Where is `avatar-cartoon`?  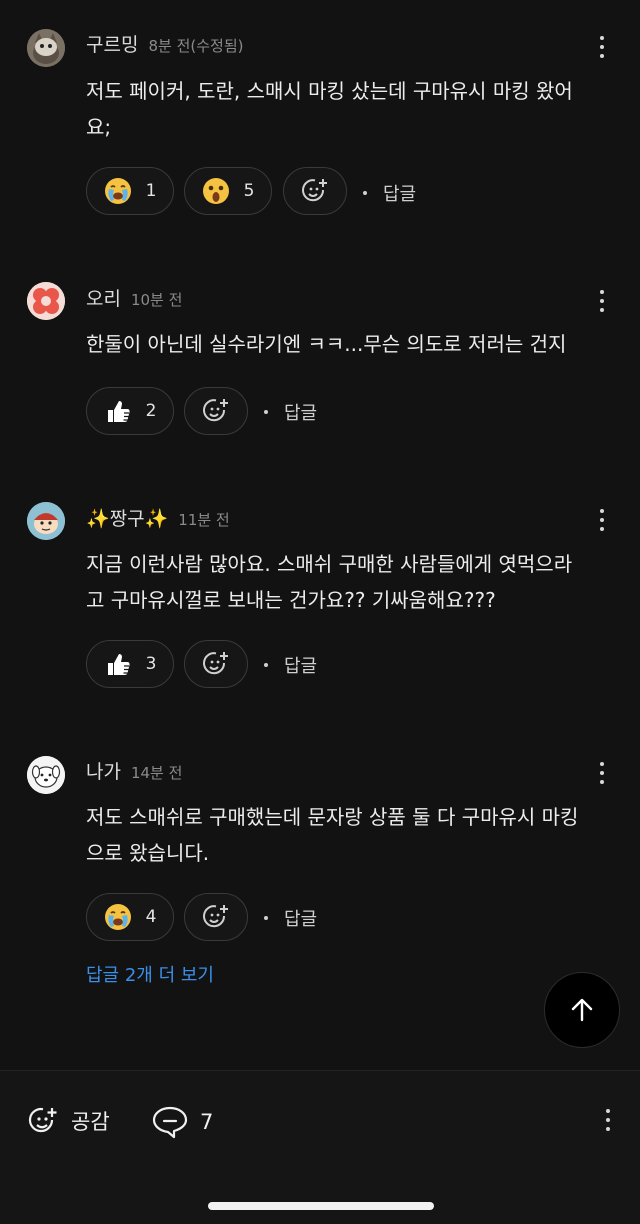 avatar-cartoon is located at coordinates (46, 521).